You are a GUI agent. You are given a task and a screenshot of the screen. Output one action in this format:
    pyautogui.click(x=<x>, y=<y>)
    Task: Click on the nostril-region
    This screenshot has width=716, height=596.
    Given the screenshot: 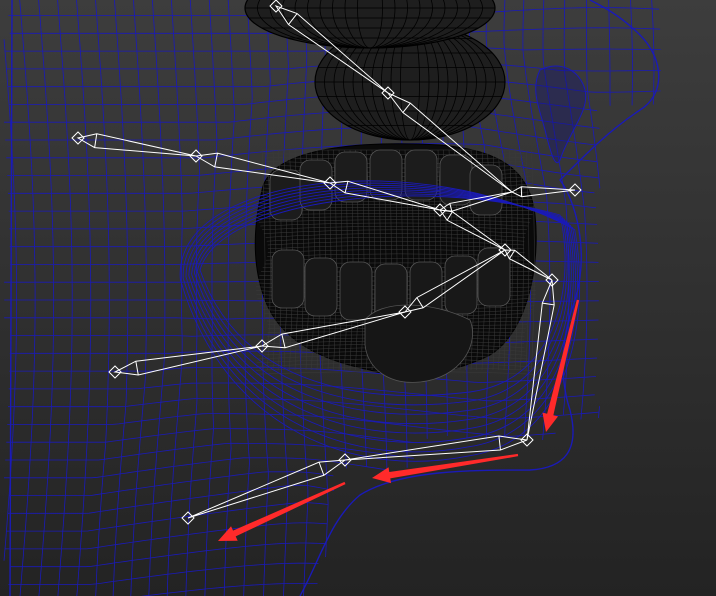 What is the action you would take?
    pyautogui.click(x=561, y=114)
    